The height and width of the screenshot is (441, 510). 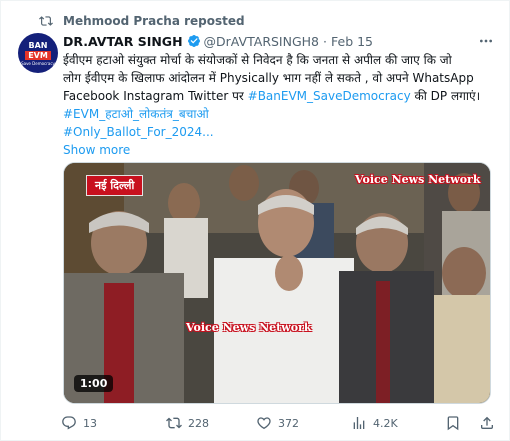 I want to click on repost-header: Mehmood Pracha reposted, so click(x=142, y=21).